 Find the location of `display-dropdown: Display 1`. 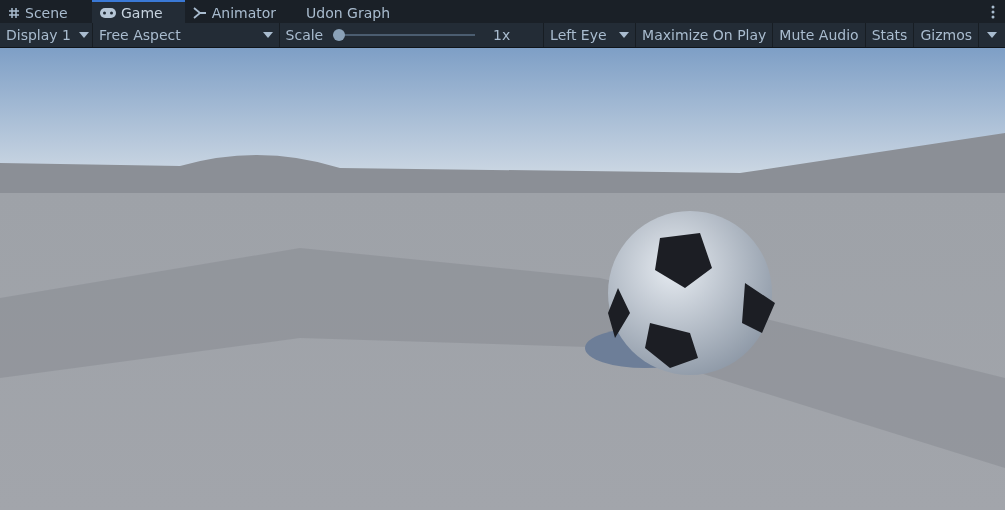

display-dropdown: Display 1 is located at coordinates (46, 35).